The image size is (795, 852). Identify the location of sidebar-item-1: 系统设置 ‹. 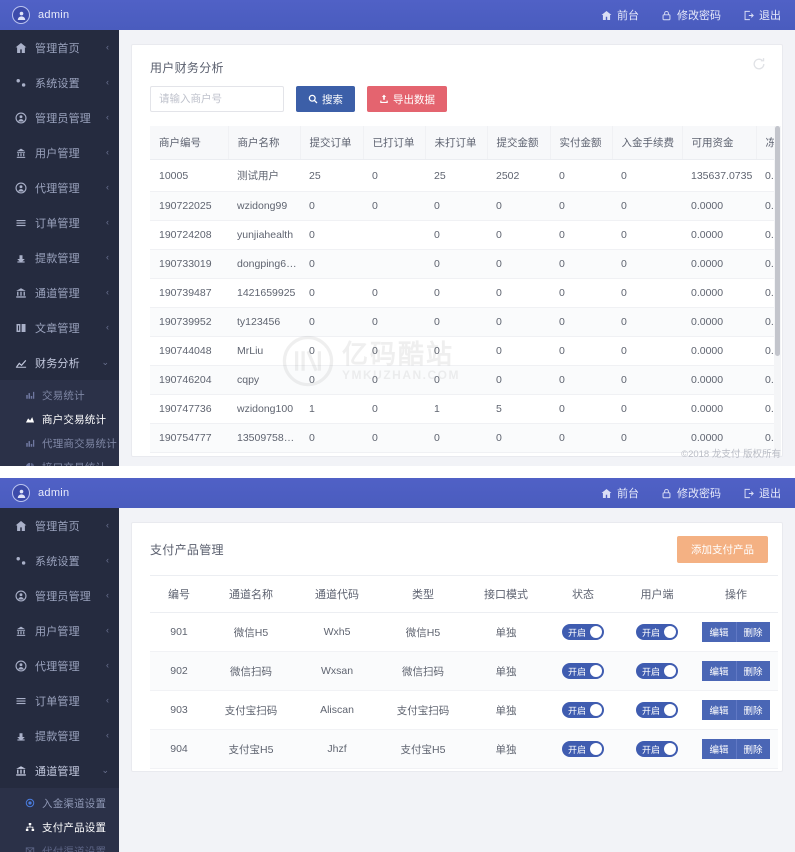
(59, 82).